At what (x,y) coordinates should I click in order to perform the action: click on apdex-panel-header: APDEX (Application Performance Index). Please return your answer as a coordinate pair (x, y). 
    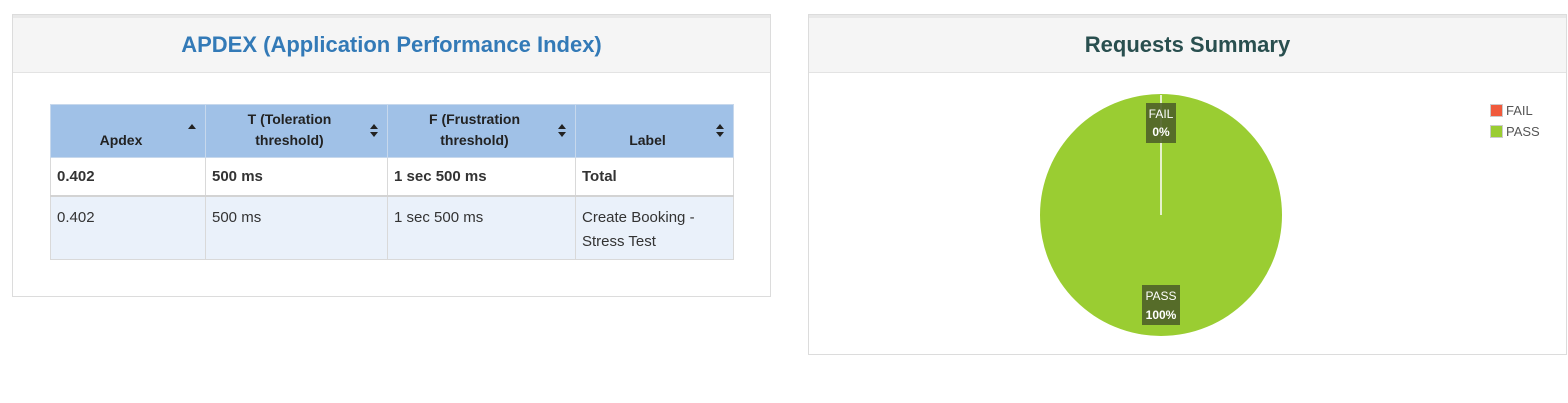
    Looking at the image, I should click on (391, 44).